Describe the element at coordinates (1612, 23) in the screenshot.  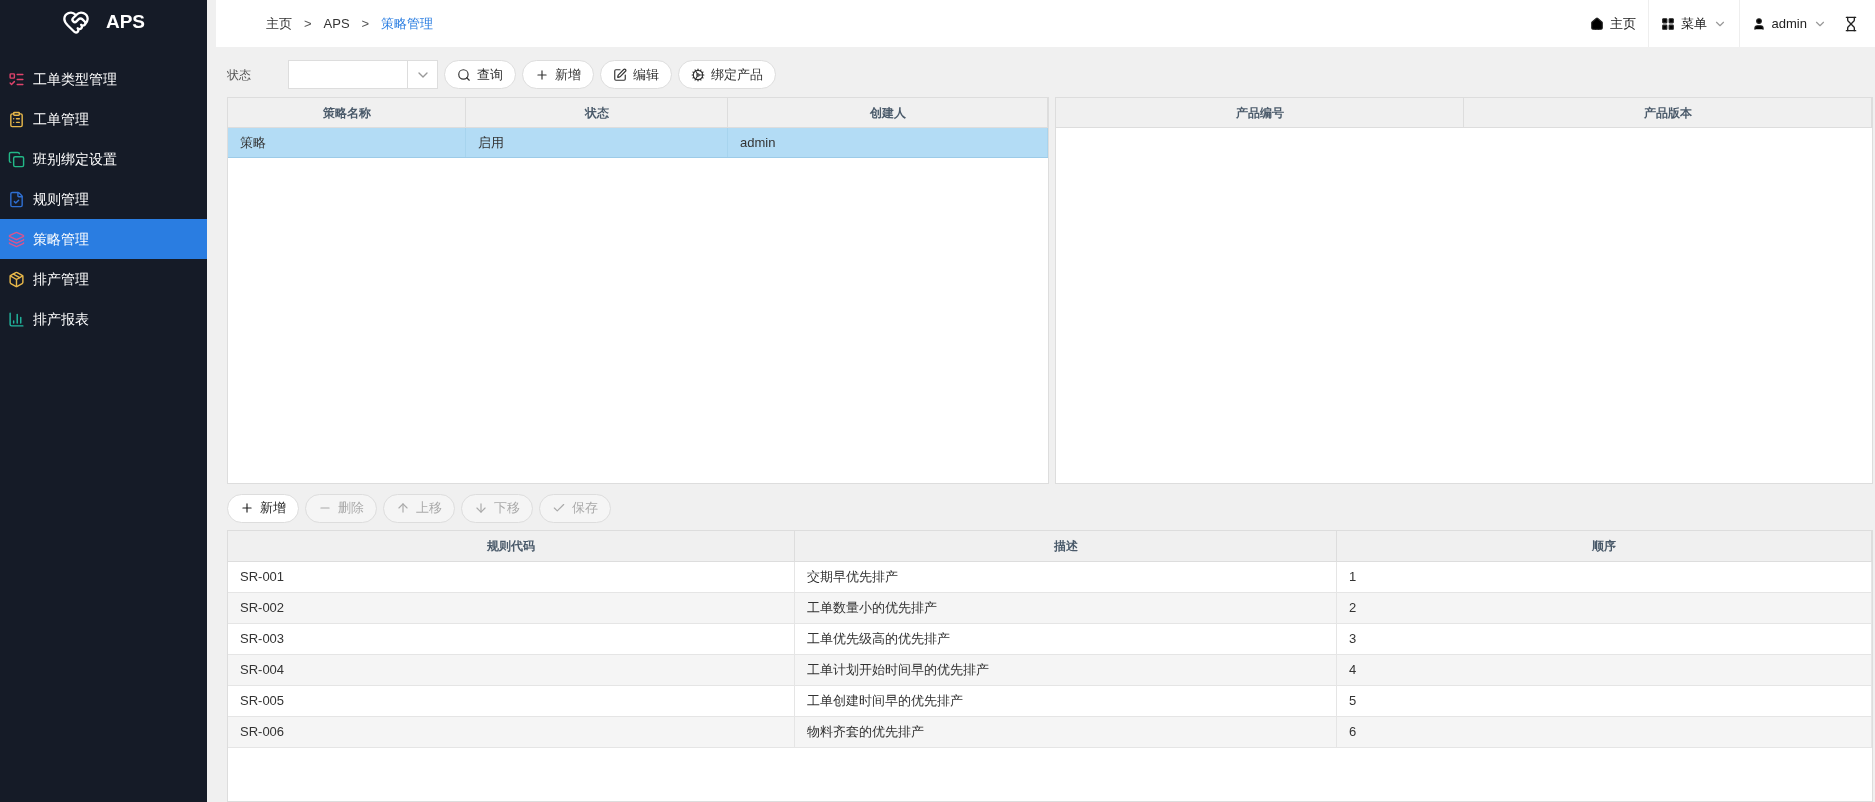
I see `home-link: 主页` at that location.